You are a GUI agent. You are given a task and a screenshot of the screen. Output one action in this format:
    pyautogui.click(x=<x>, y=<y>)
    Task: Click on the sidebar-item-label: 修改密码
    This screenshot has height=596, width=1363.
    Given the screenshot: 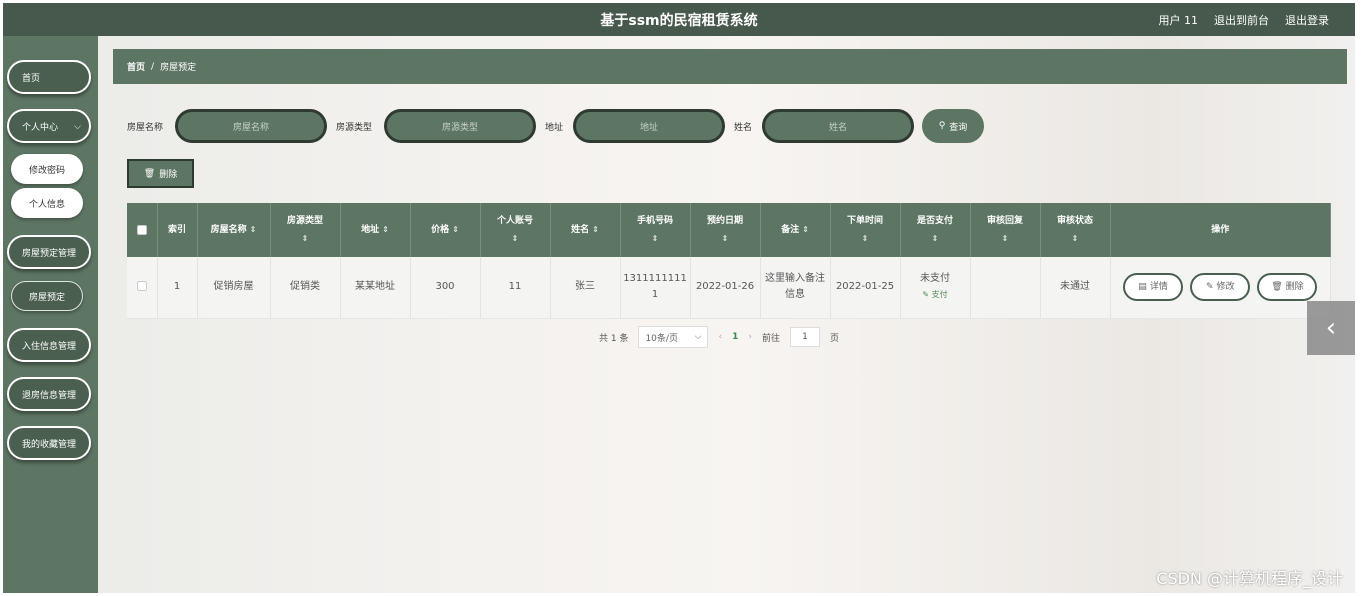 What is the action you would take?
    pyautogui.click(x=46, y=170)
    